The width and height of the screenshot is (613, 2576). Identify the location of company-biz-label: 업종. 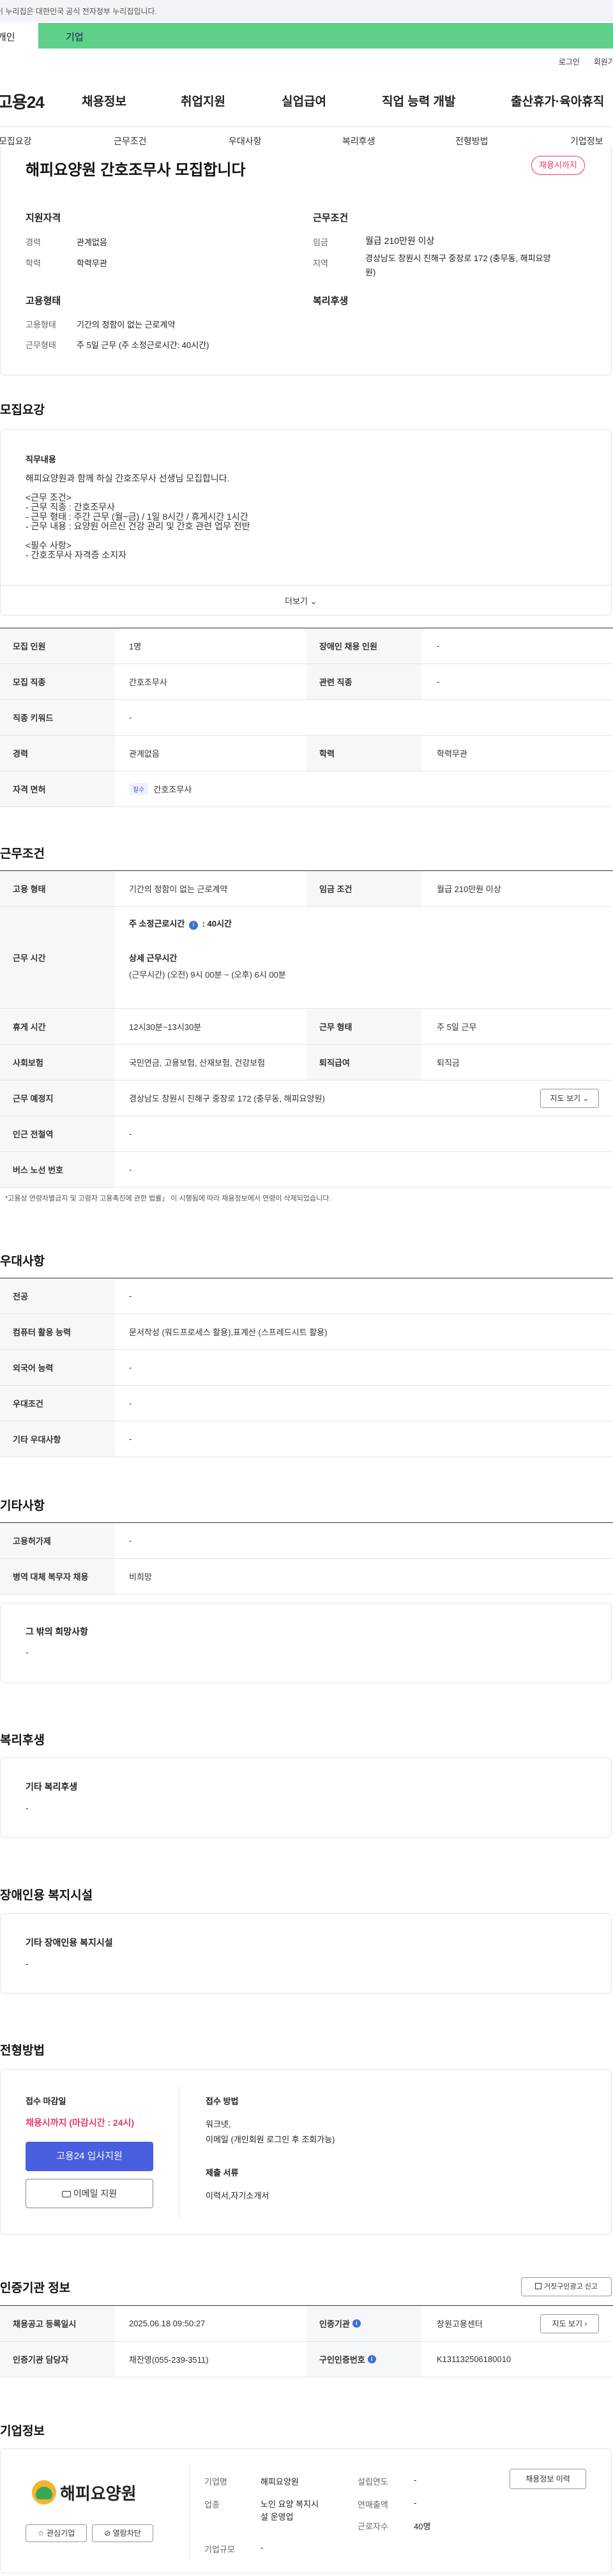
(212, 2505).